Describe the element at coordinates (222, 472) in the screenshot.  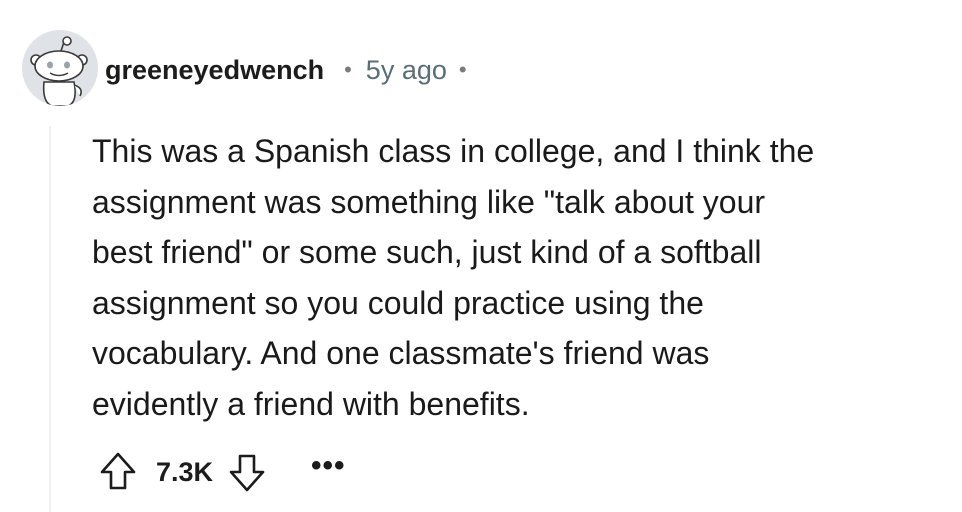
I see `comment-actions: 7.3K •••` at that location.